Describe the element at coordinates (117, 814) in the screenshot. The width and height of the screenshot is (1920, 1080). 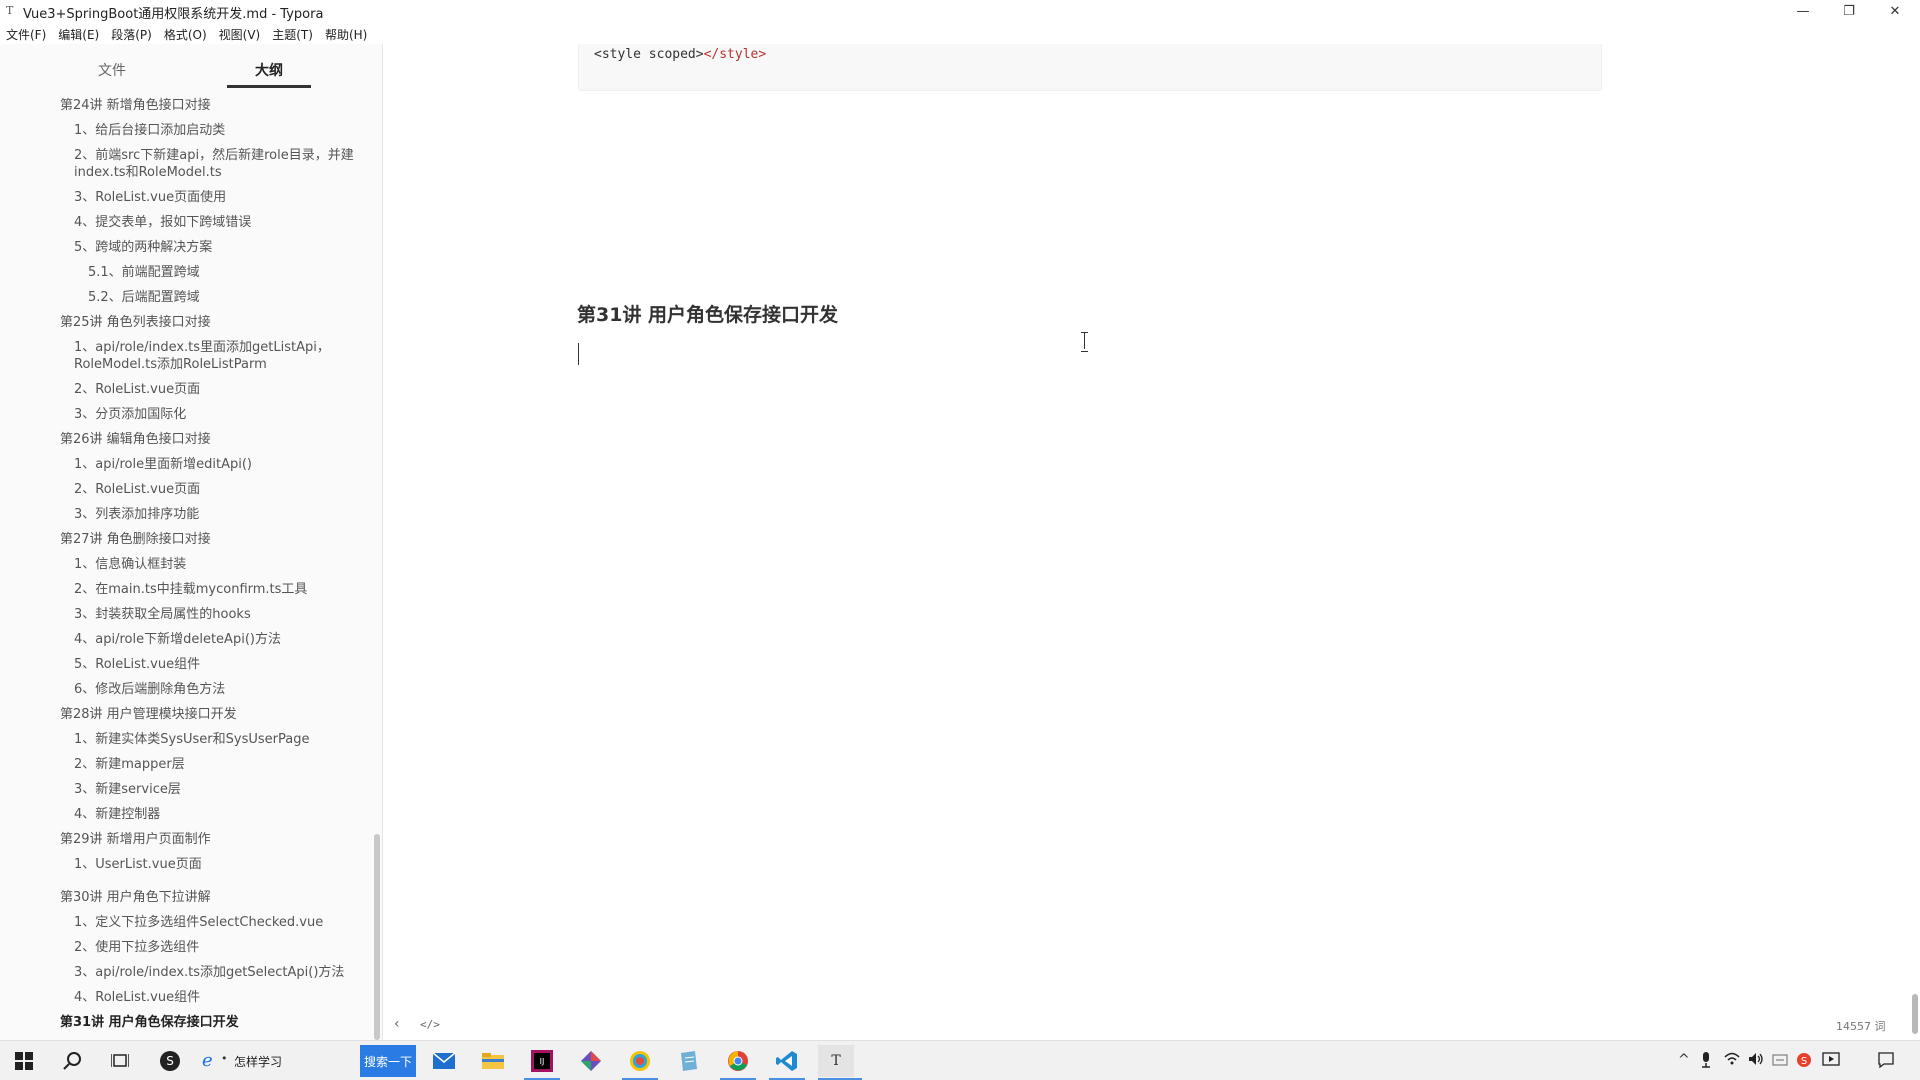
I see `outline-item: 4、新建控制器` at that location.